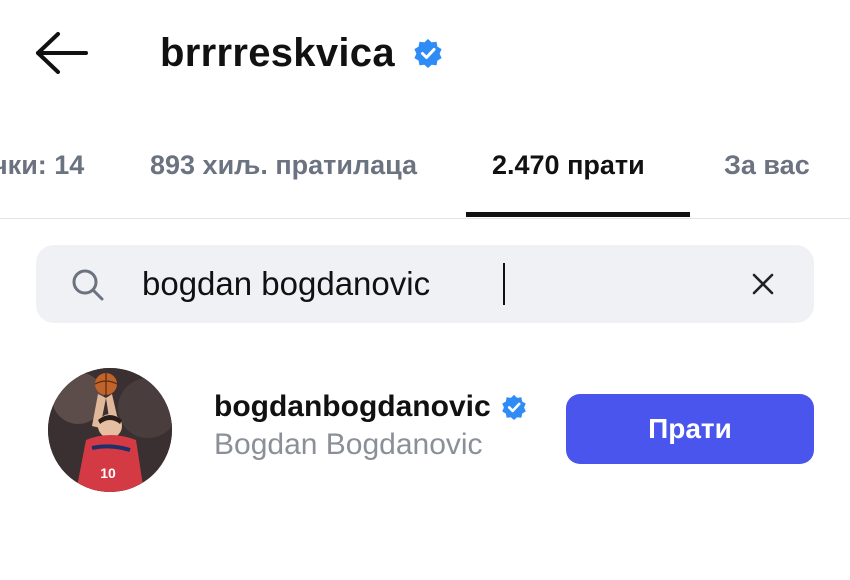 The height and width of the screenshot is (580, 850). Describe the element at coordinates (283, 165) in the screenshot. I see `tab-followers: 893 хиљ. пратилаца` at that location.